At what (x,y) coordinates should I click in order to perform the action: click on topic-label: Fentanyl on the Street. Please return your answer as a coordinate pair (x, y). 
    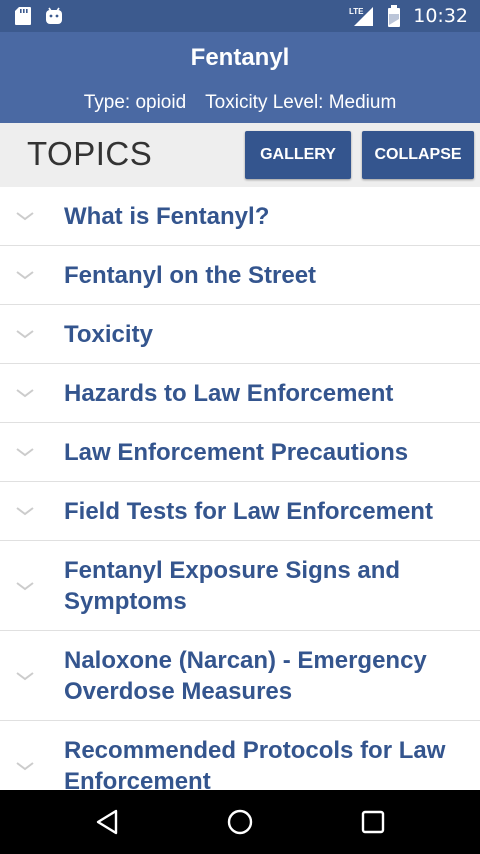
    Looking at the image, I should click on (190, 275).